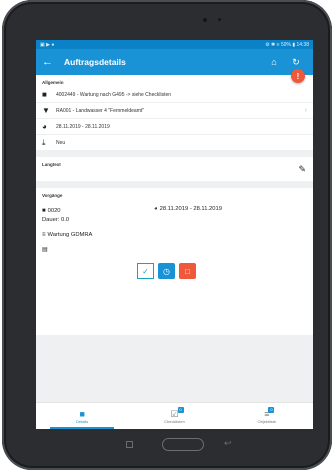 Image resolution: width=332 pixels, height=470 pixels. Describe the element at coordinates (187, 271) in the screenshot. I see `delete-button: □` at that location.